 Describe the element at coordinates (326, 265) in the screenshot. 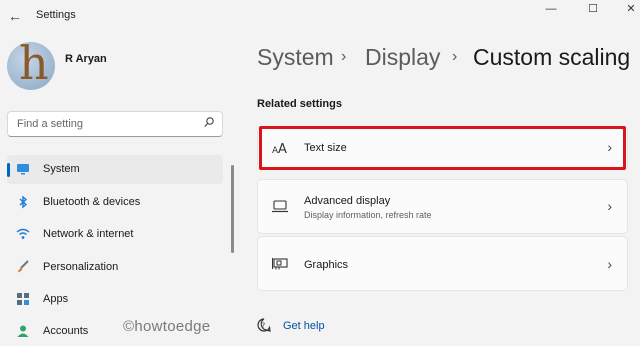

I see `graphics-label: Graphics` at that location.